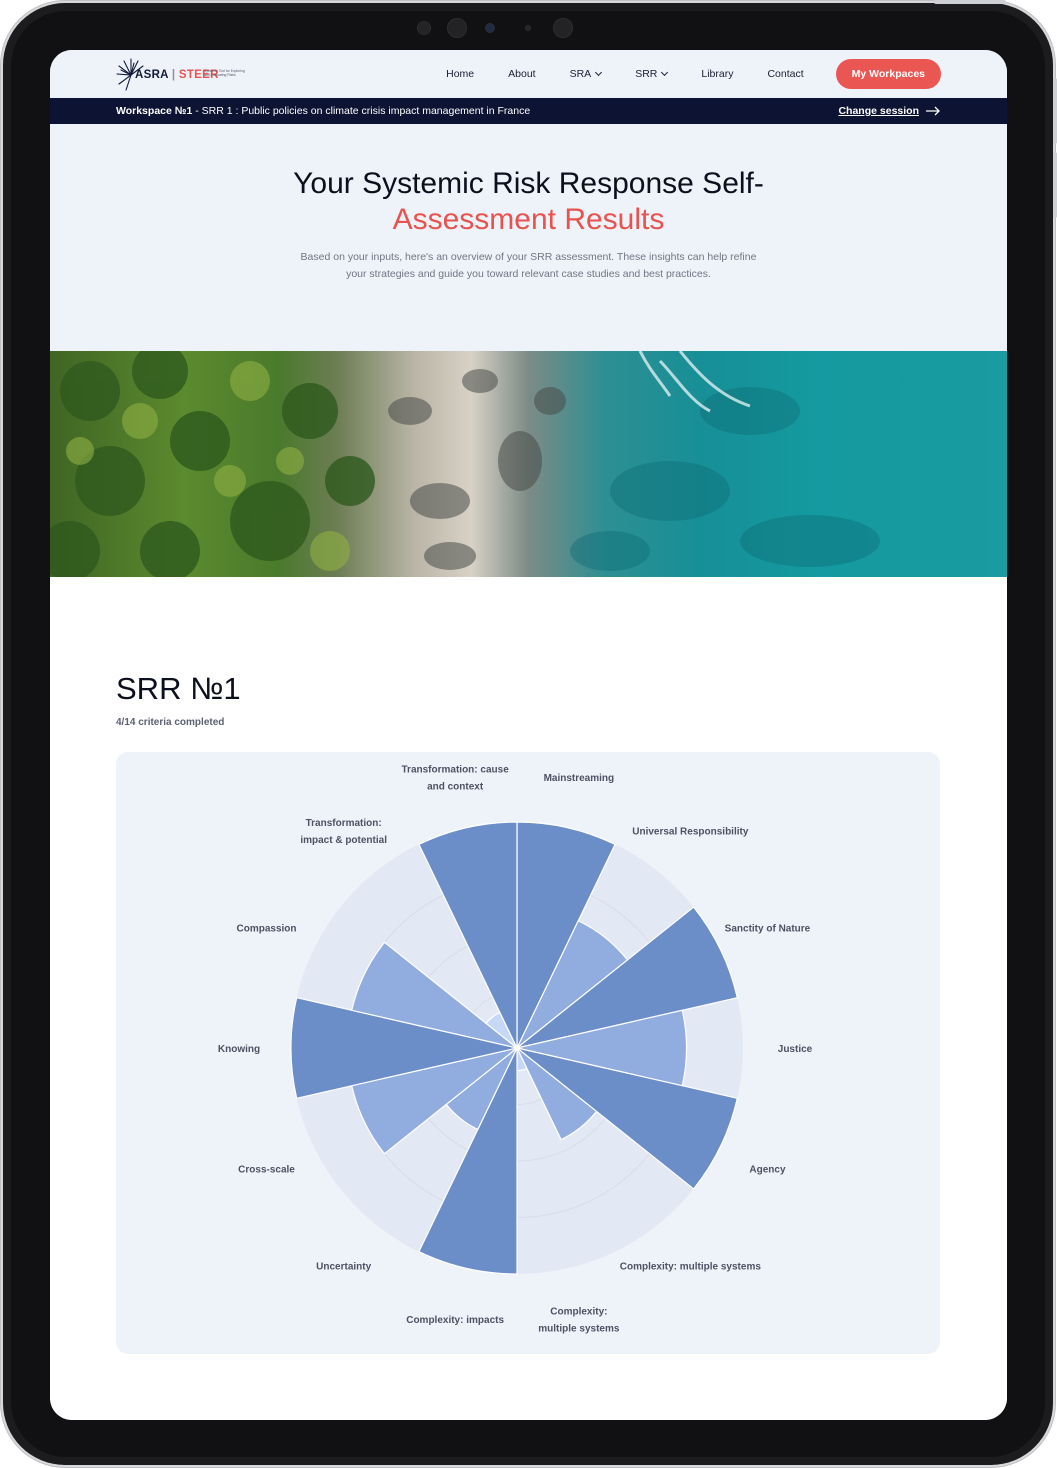 The height and width of the screenshot is (1468, 1057). I want to click on chart-axis-label: Cross-scale, so click(266, 1170).